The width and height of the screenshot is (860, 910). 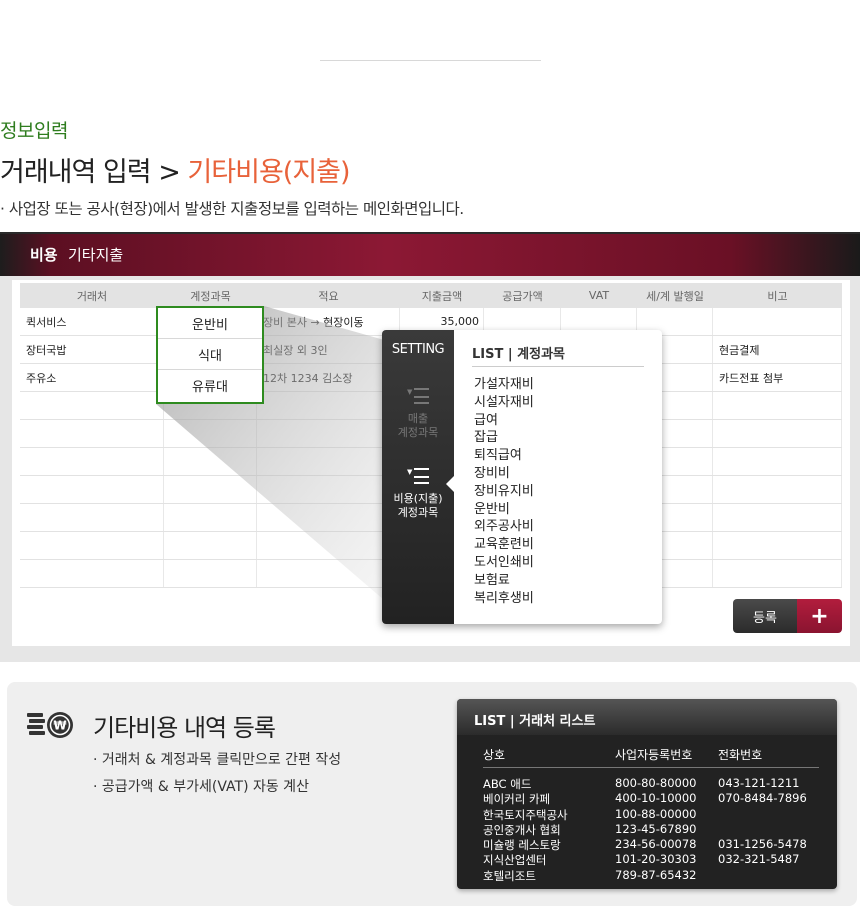 What do you see at coordinates (651, 783) in the screenshot?
I see `vendor-row: ABC 애드 800-80-80000 043-121-1211` at bounding box center [651, 783].